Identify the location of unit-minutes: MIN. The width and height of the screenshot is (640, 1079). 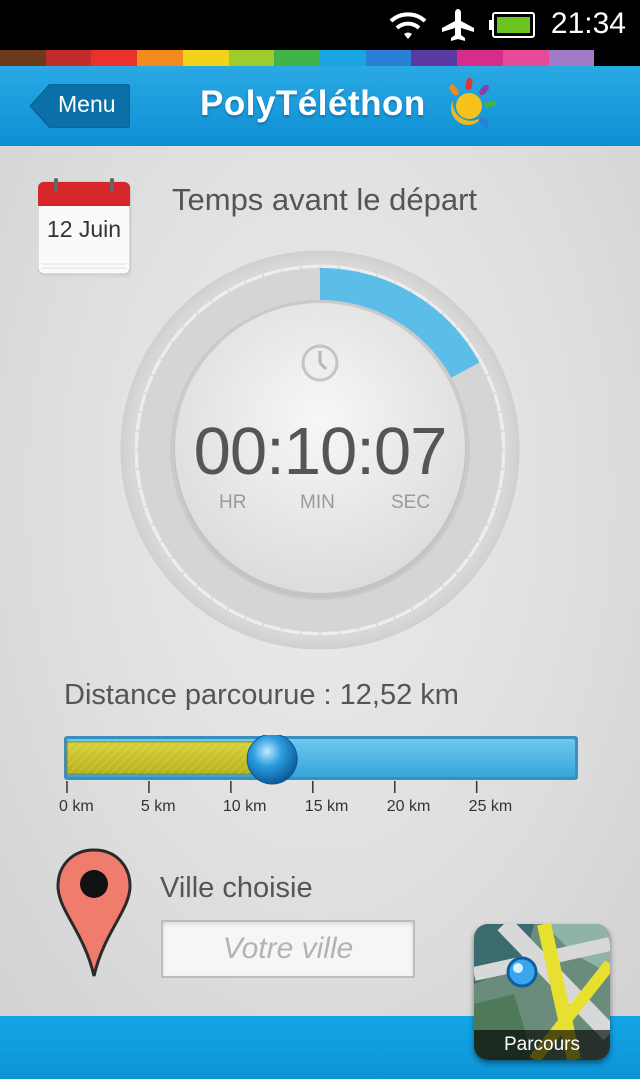
(317, 502).